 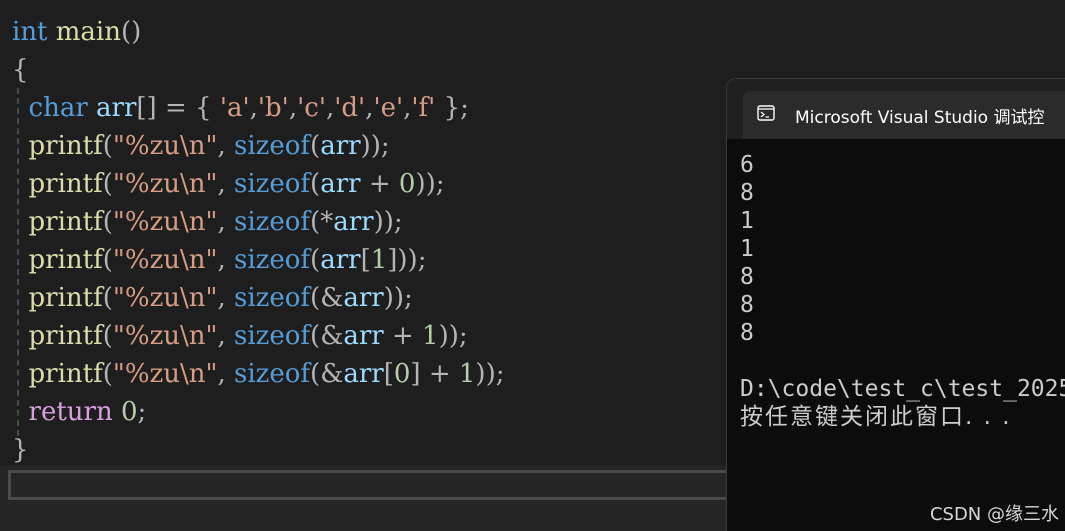 I want to click on code-token: {, so click(x=20, y=70).